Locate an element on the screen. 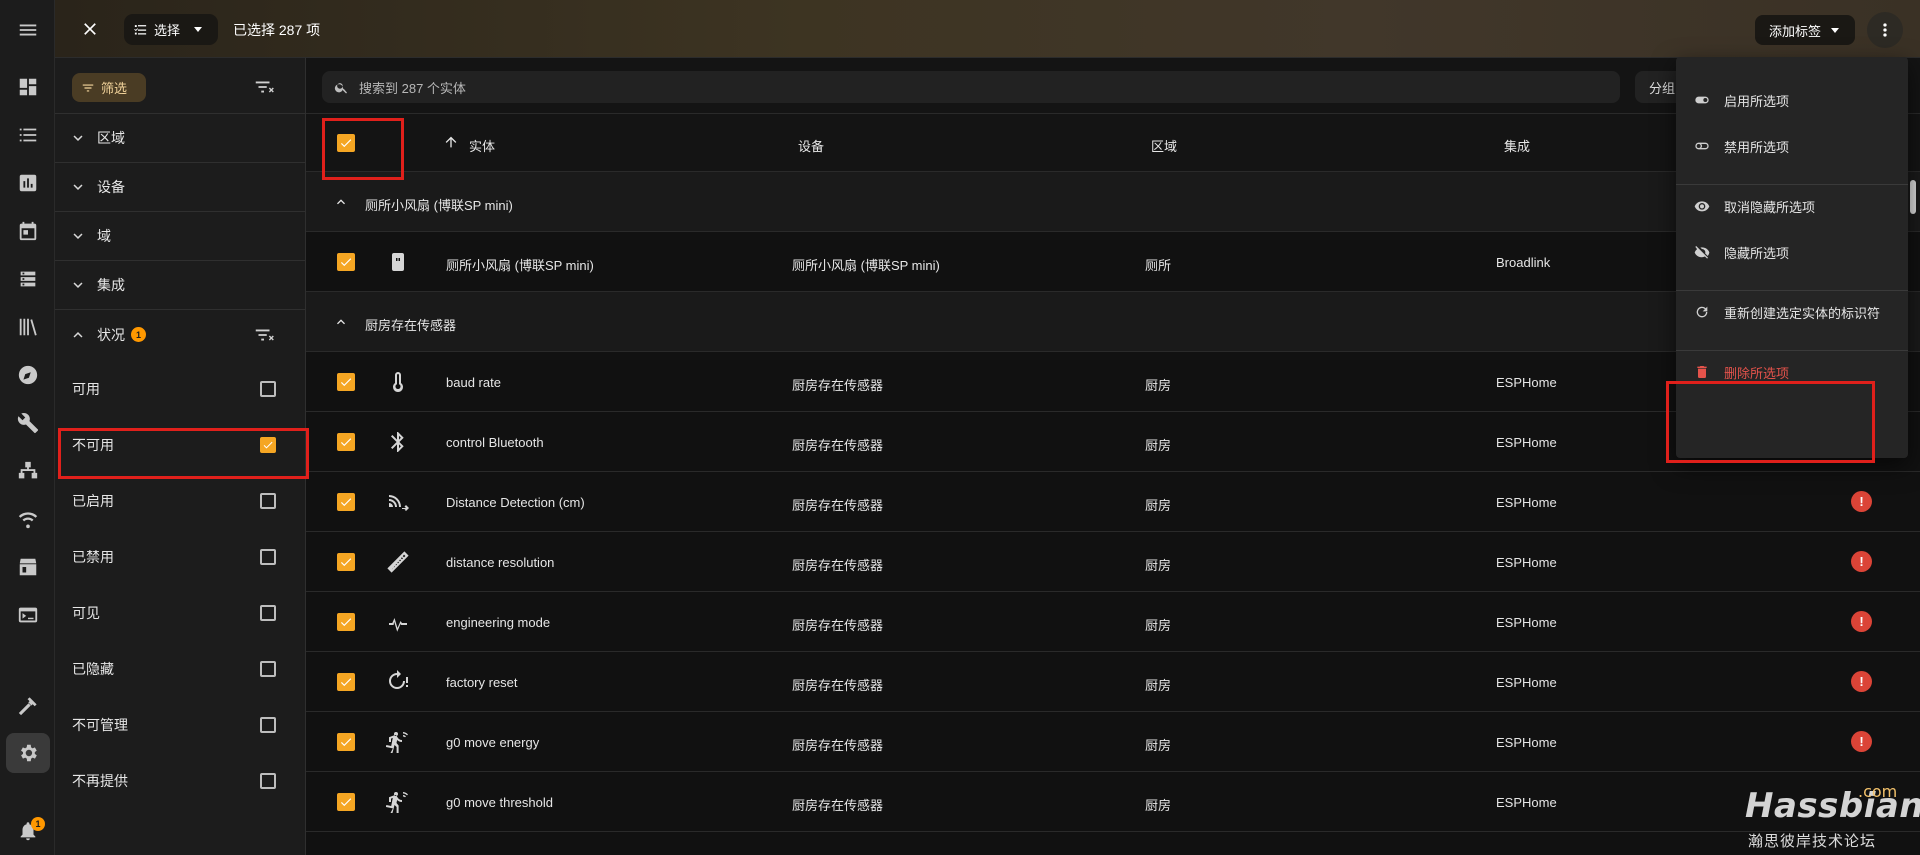 The image size is (1920, 855). logbook-icon is located at coordinates (27, 135).